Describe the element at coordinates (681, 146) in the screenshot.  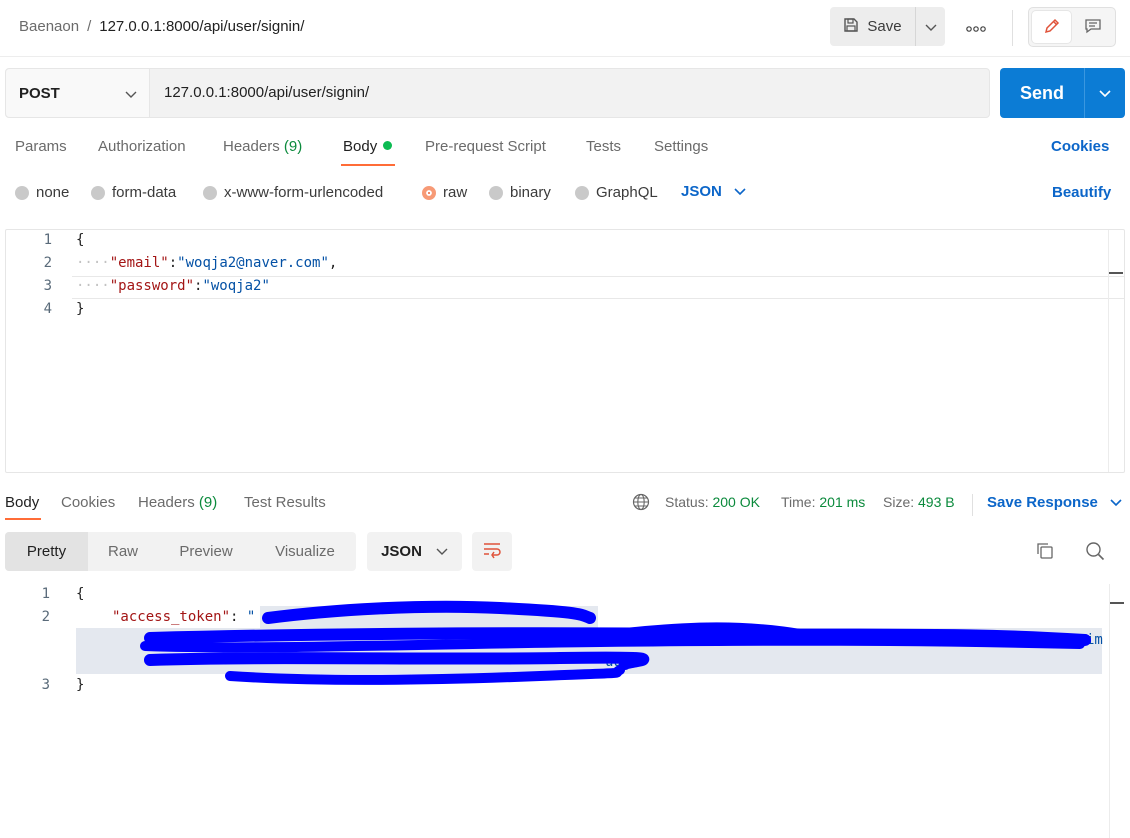
I see `tab-settings: Settings` at that location.